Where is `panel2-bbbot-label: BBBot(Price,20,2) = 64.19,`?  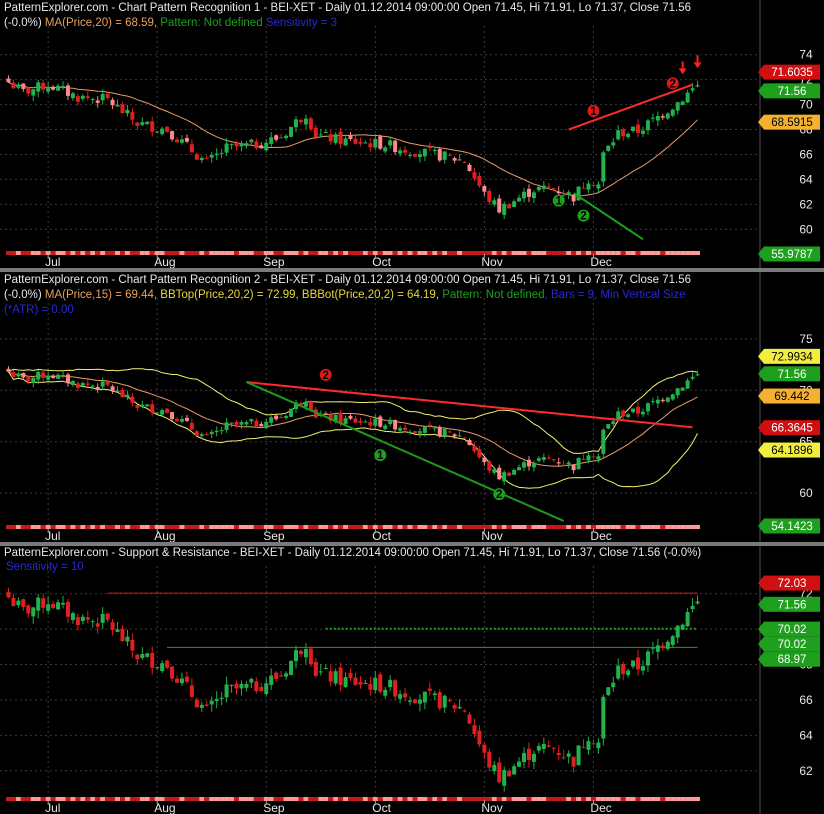 panel2-bbbot-label: BBBot(Price,20,2) = 64.19, is located at coordinates (370, 295).